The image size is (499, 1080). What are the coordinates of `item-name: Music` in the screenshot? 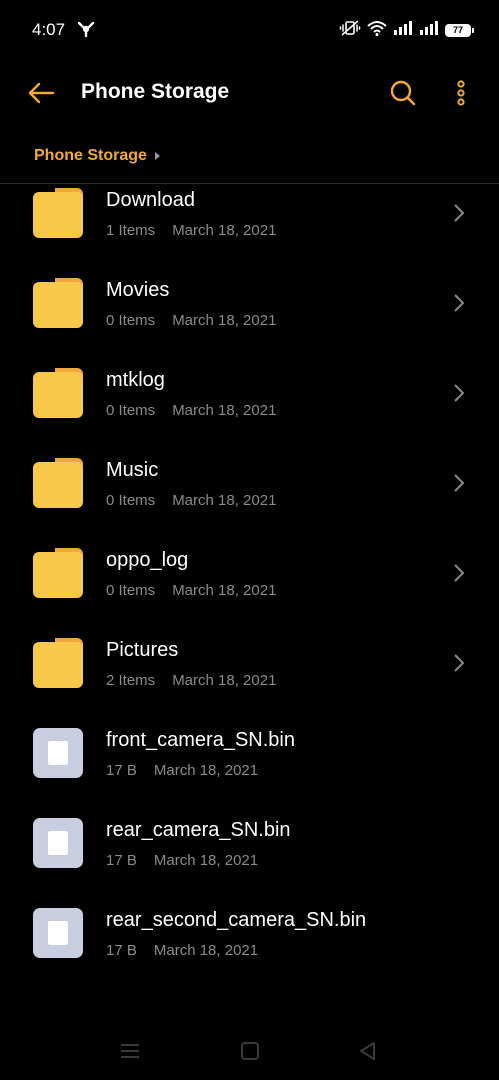 It's located at (132, 470).